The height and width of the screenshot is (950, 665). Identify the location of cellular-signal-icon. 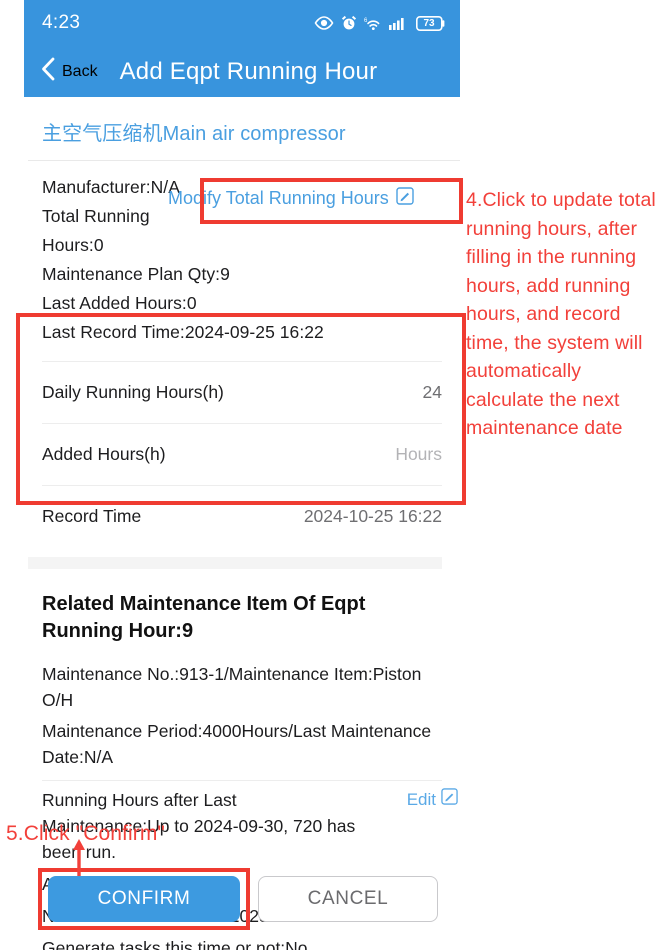
(399, 23).